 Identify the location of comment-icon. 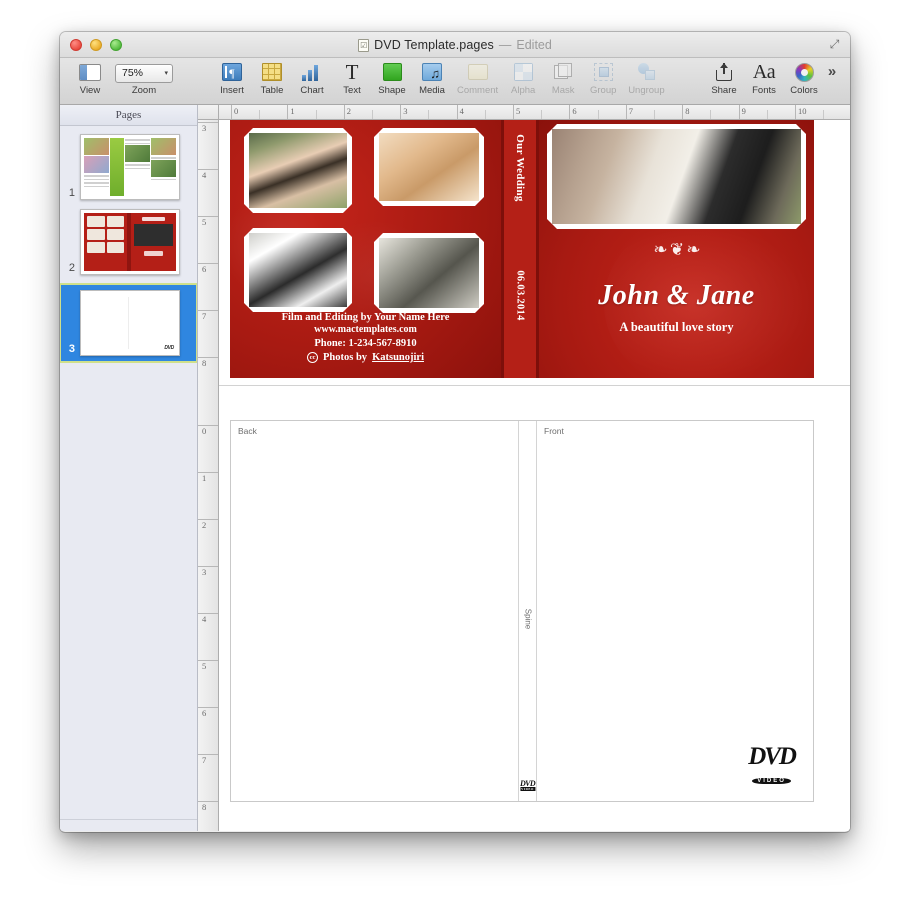
(477, 72).